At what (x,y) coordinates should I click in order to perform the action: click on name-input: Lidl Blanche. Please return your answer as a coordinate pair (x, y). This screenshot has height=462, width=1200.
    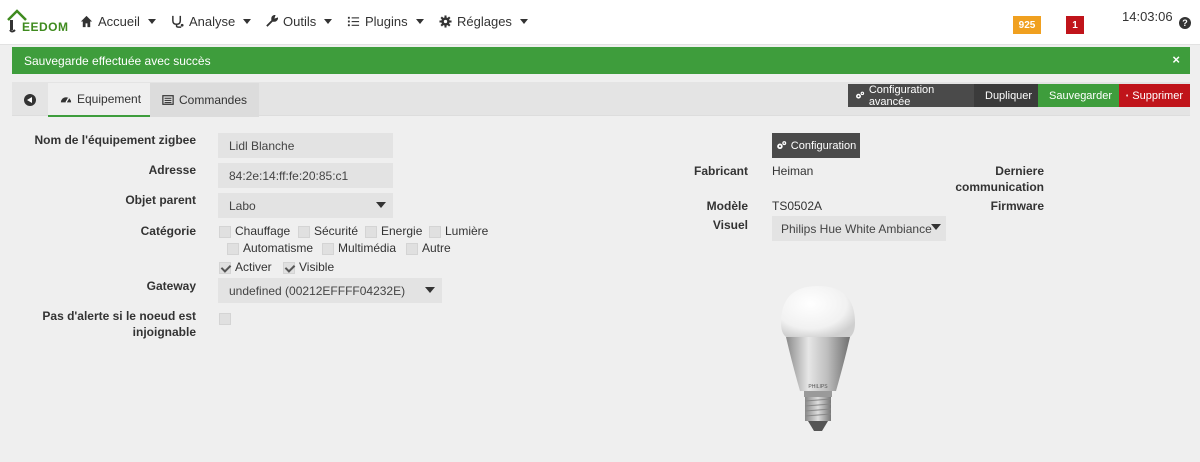
    Looking at the image, I should click on (305, 145).